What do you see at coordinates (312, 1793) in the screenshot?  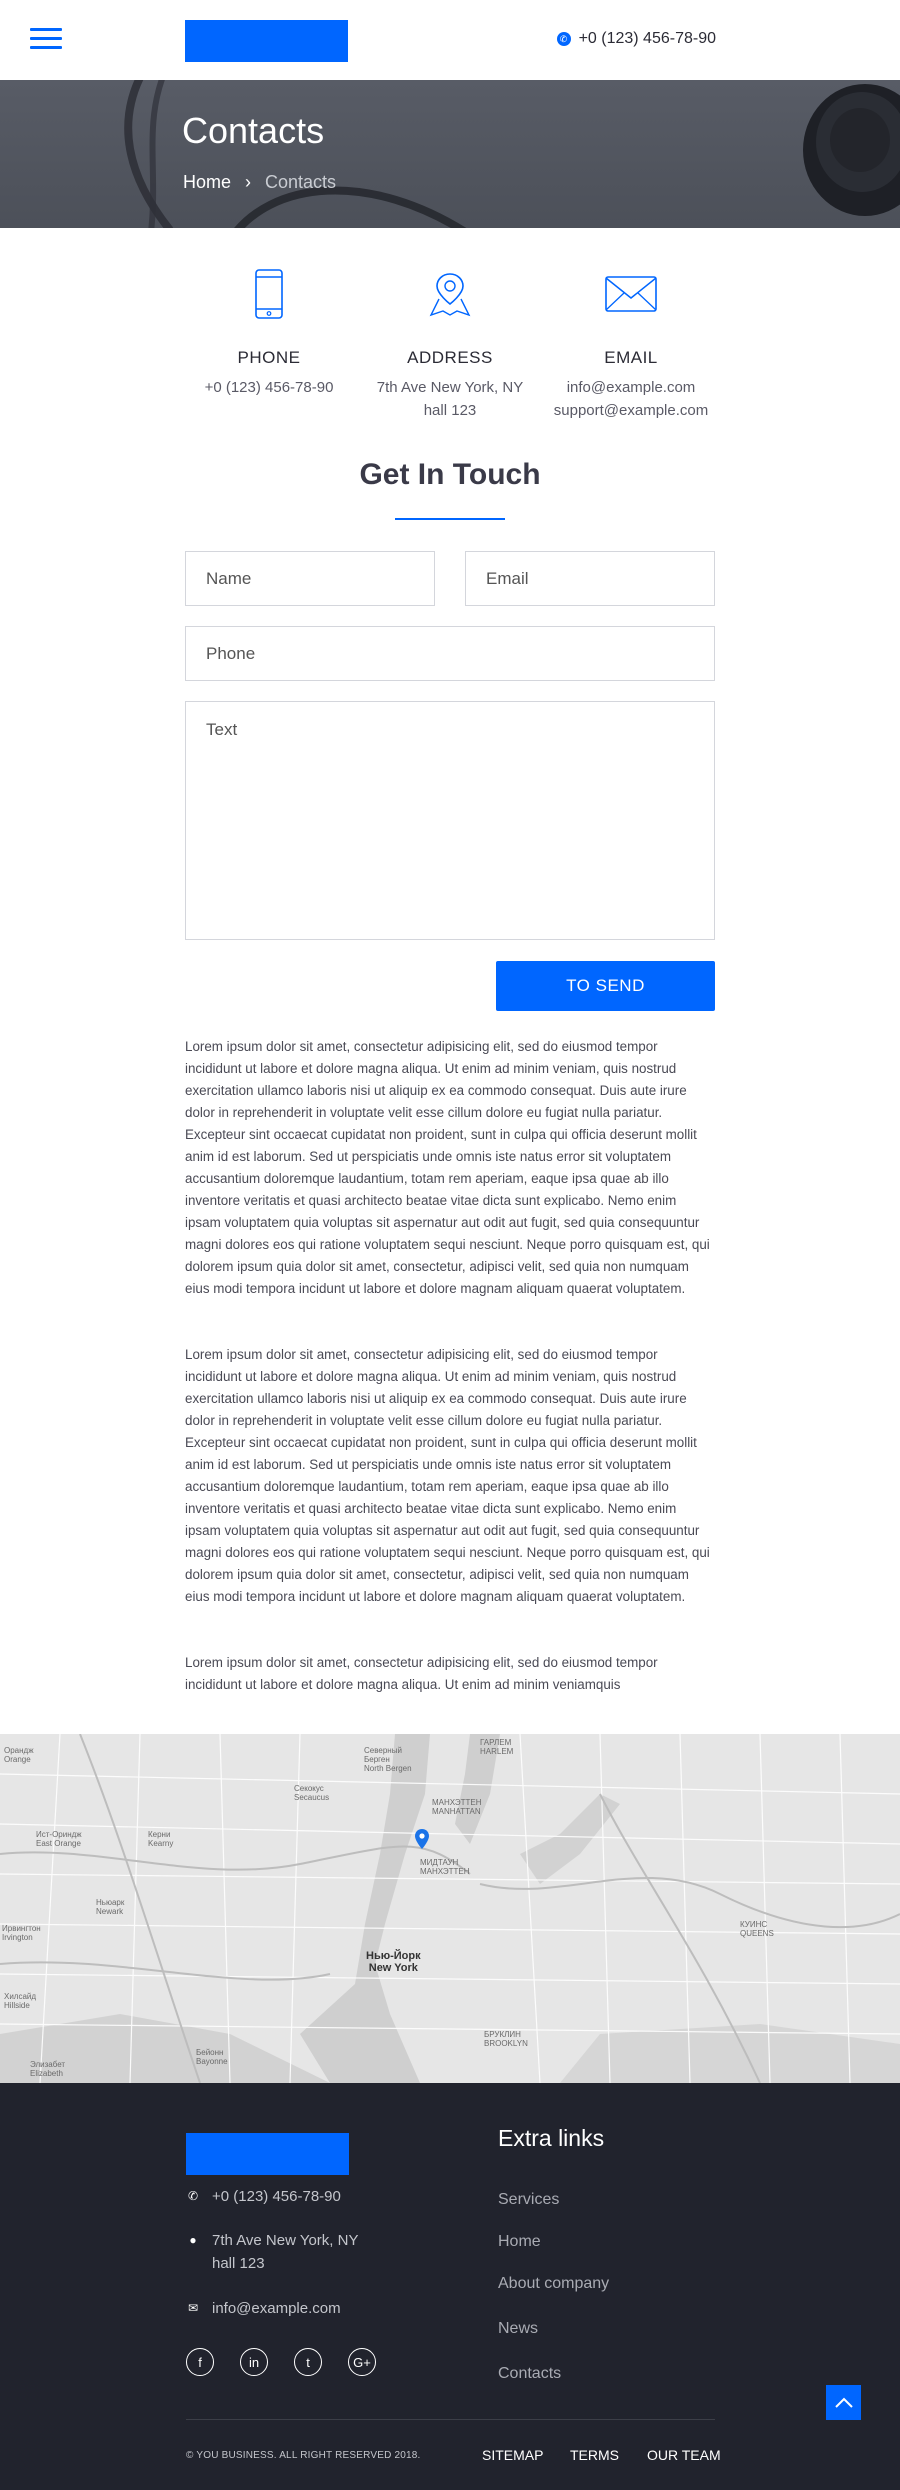 I see `map-label-secaucus: Секокус Secaucus` at bounding box center [312, 1793].